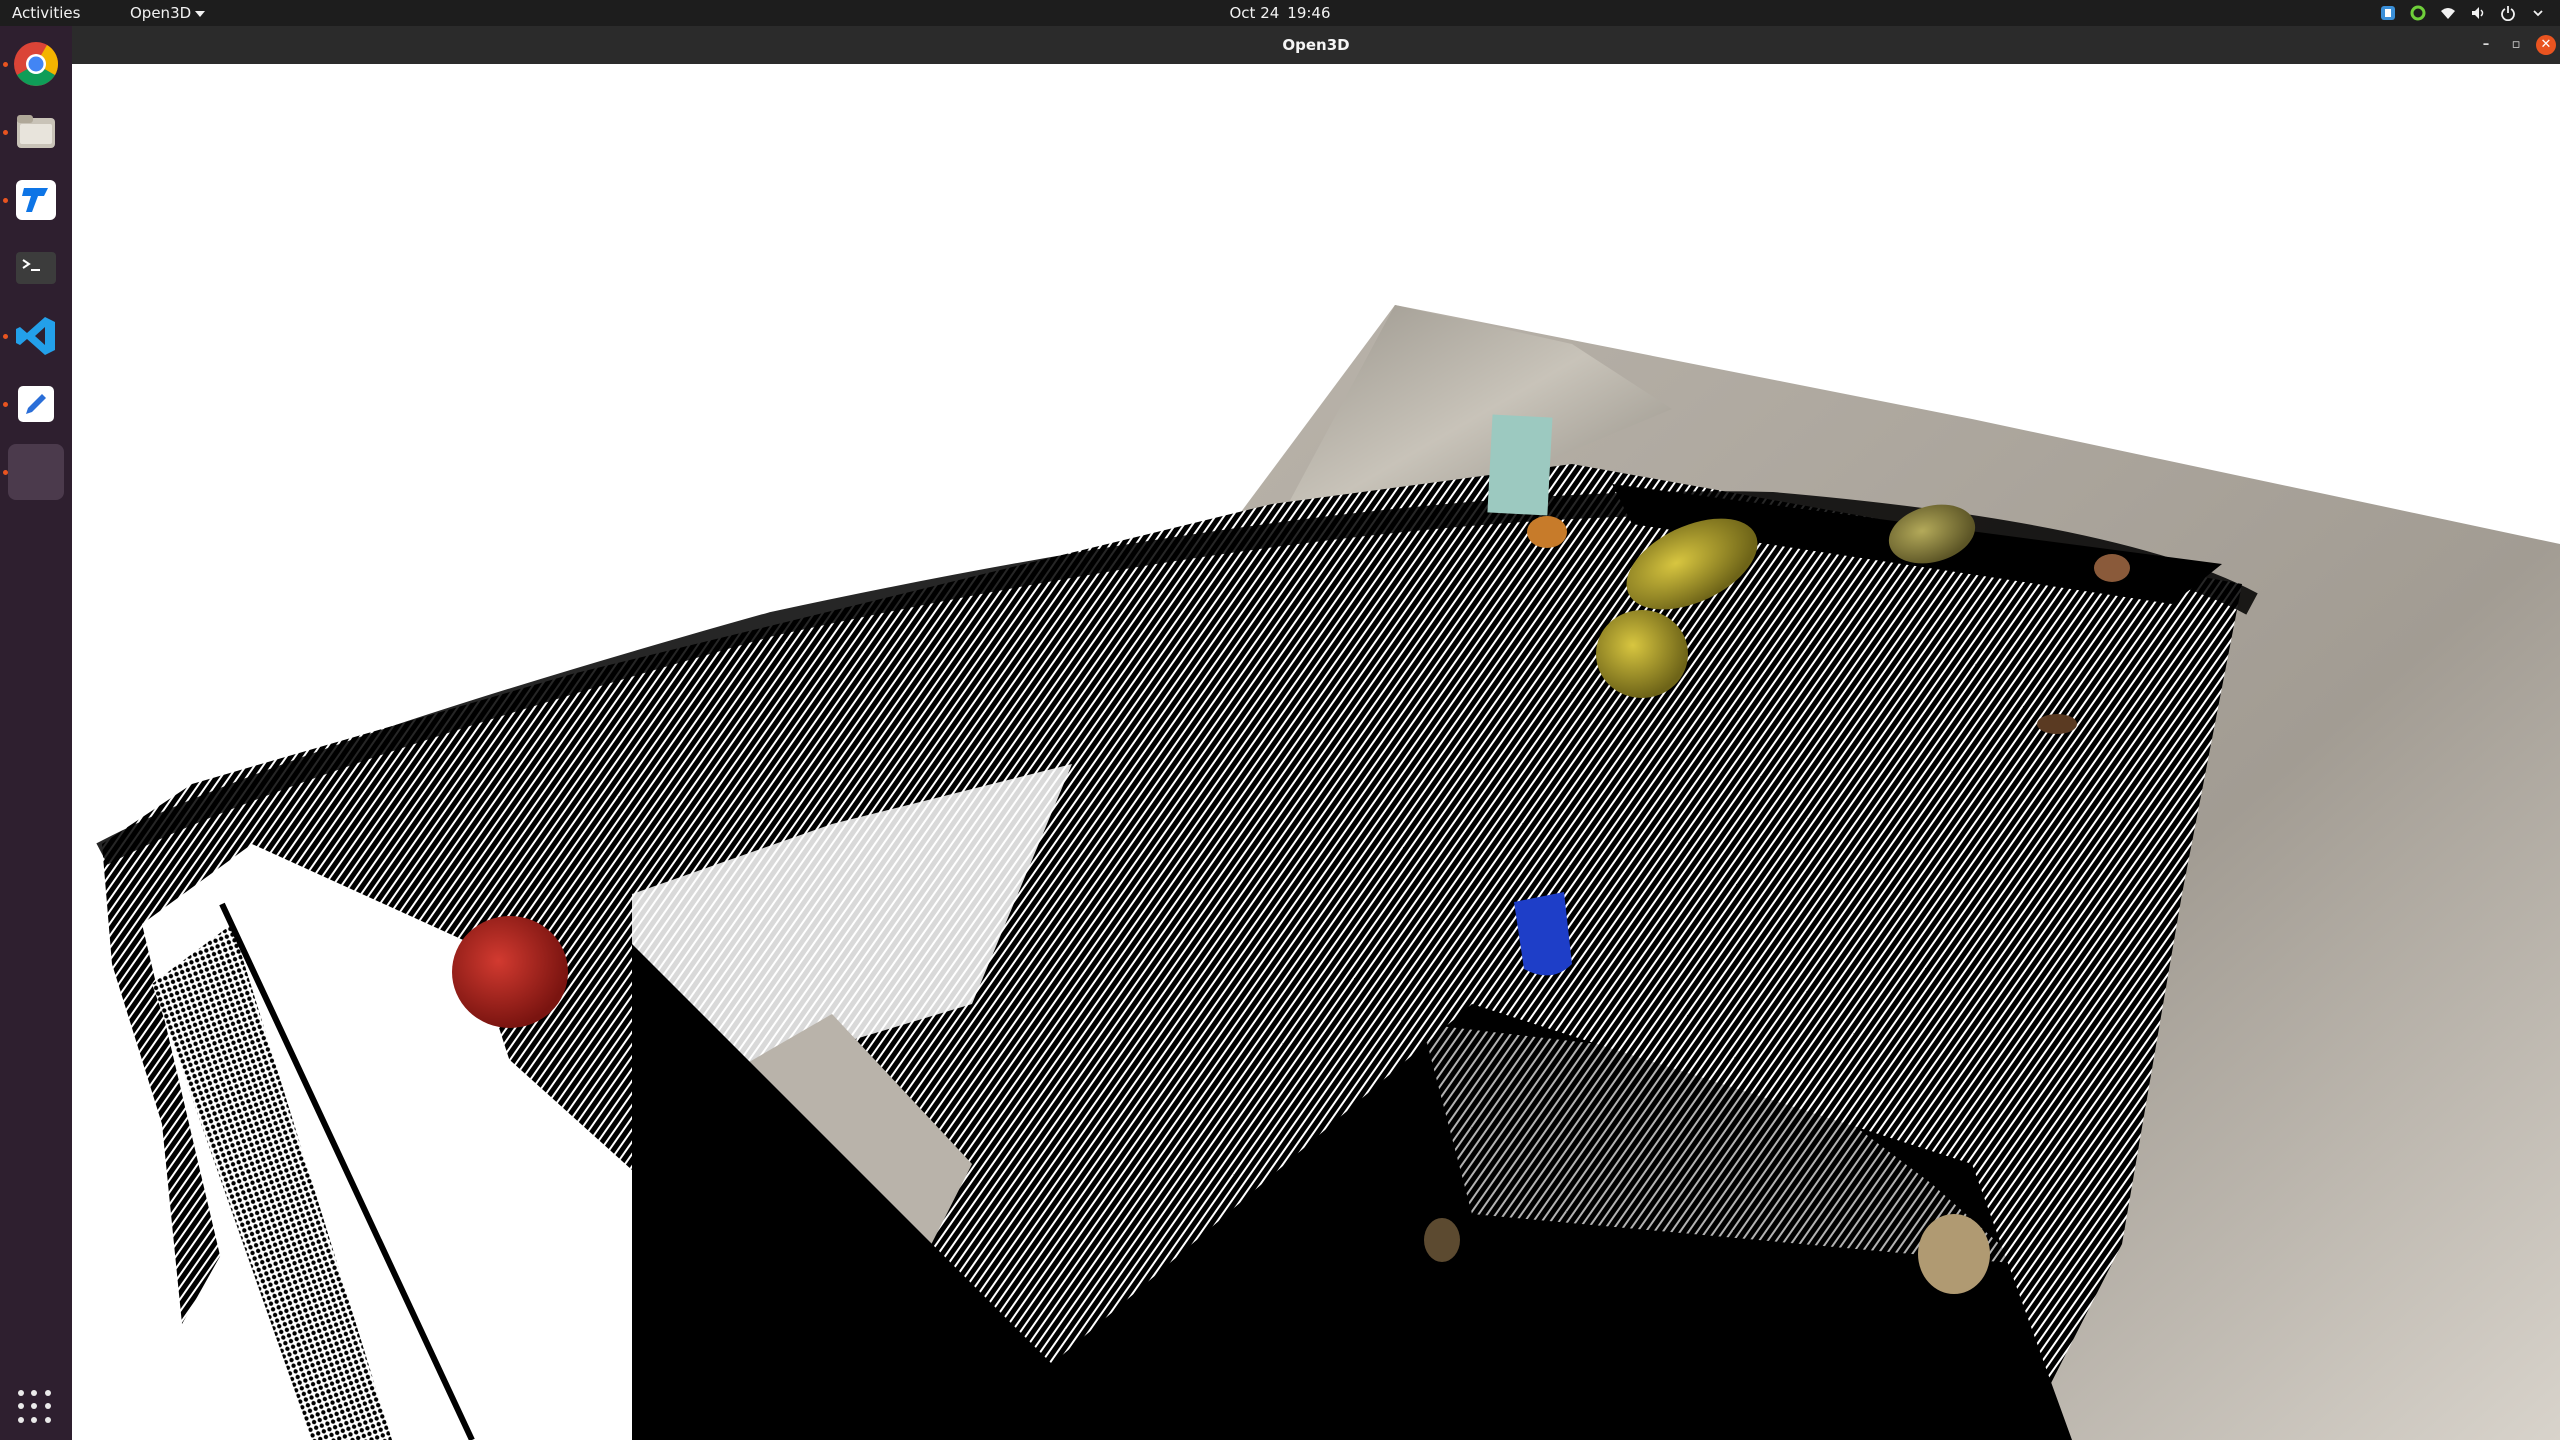 This screenshot has height=1440, width=2560. What do you see at coordinates (2112, 568) in the screenshot?
I see `small-brown-object` at bounding box center [2112, 568].